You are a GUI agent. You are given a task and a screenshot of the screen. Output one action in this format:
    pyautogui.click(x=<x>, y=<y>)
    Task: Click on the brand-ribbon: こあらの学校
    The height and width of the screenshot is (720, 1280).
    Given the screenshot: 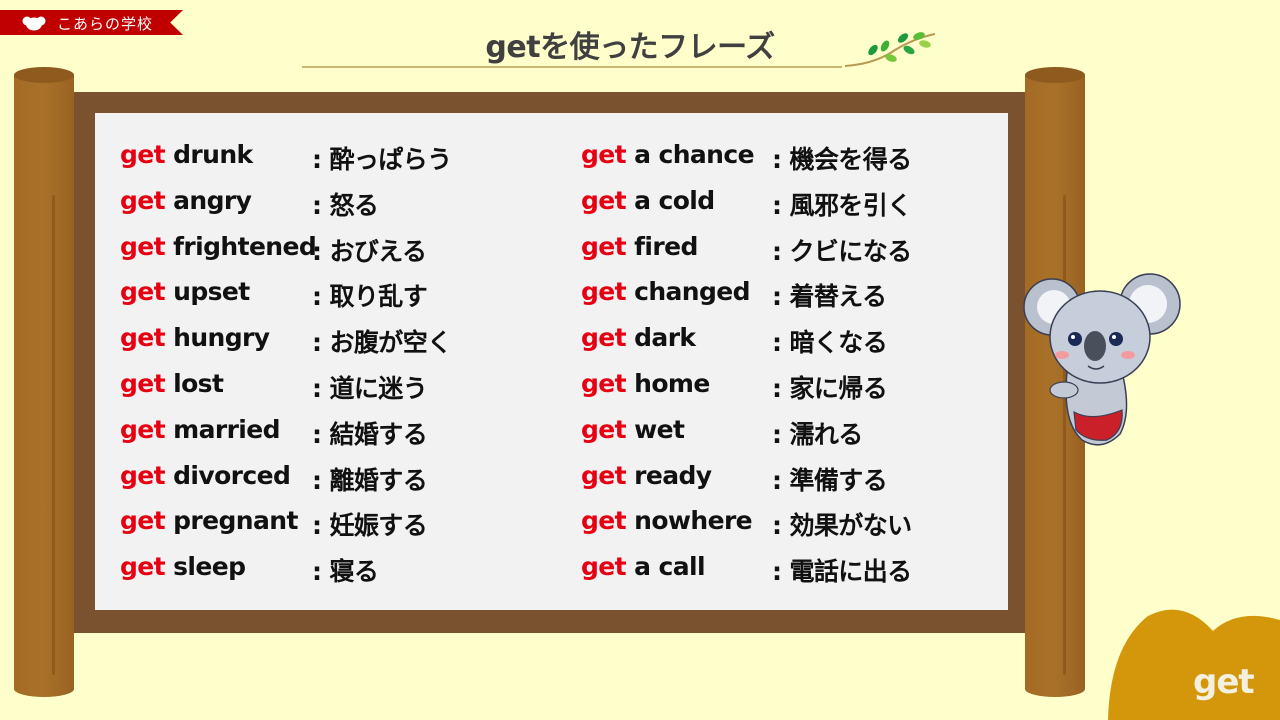 What is the action you would take?
    pyautogui.click(x=91, y=22)
    